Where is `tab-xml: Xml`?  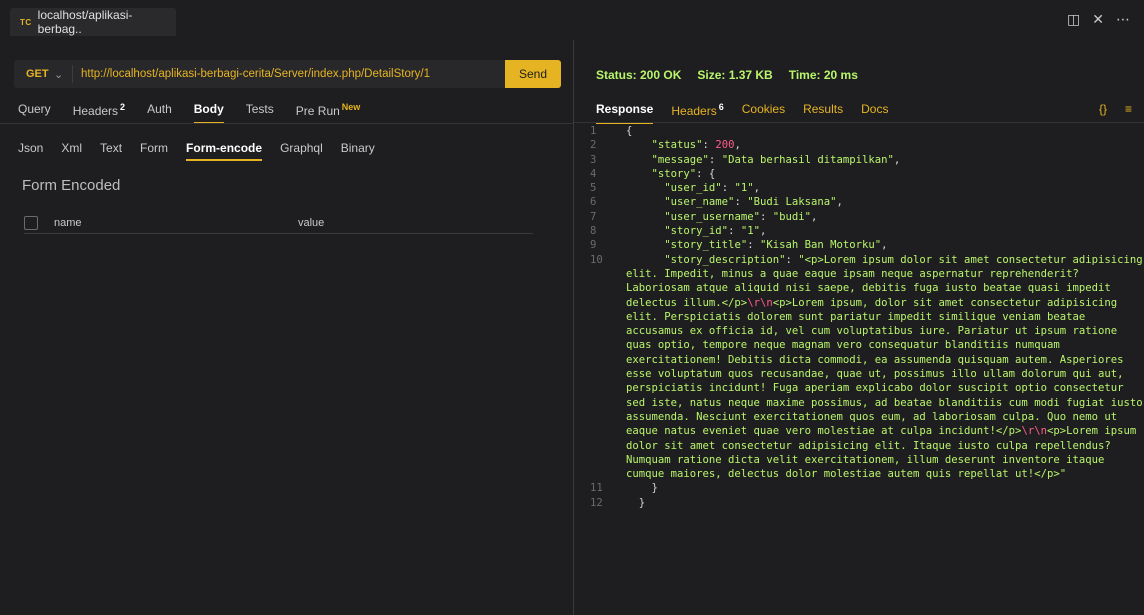
tab-xml: Xml is located at coordinates (71, 151).